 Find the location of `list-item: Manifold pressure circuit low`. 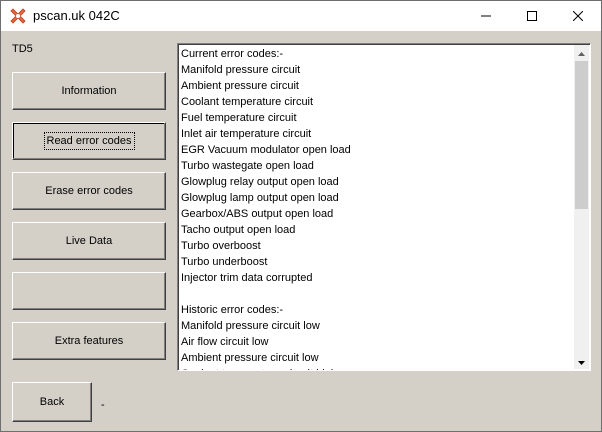

list-item: Manifold pressure circuit low is located at coordinates (377, 326).